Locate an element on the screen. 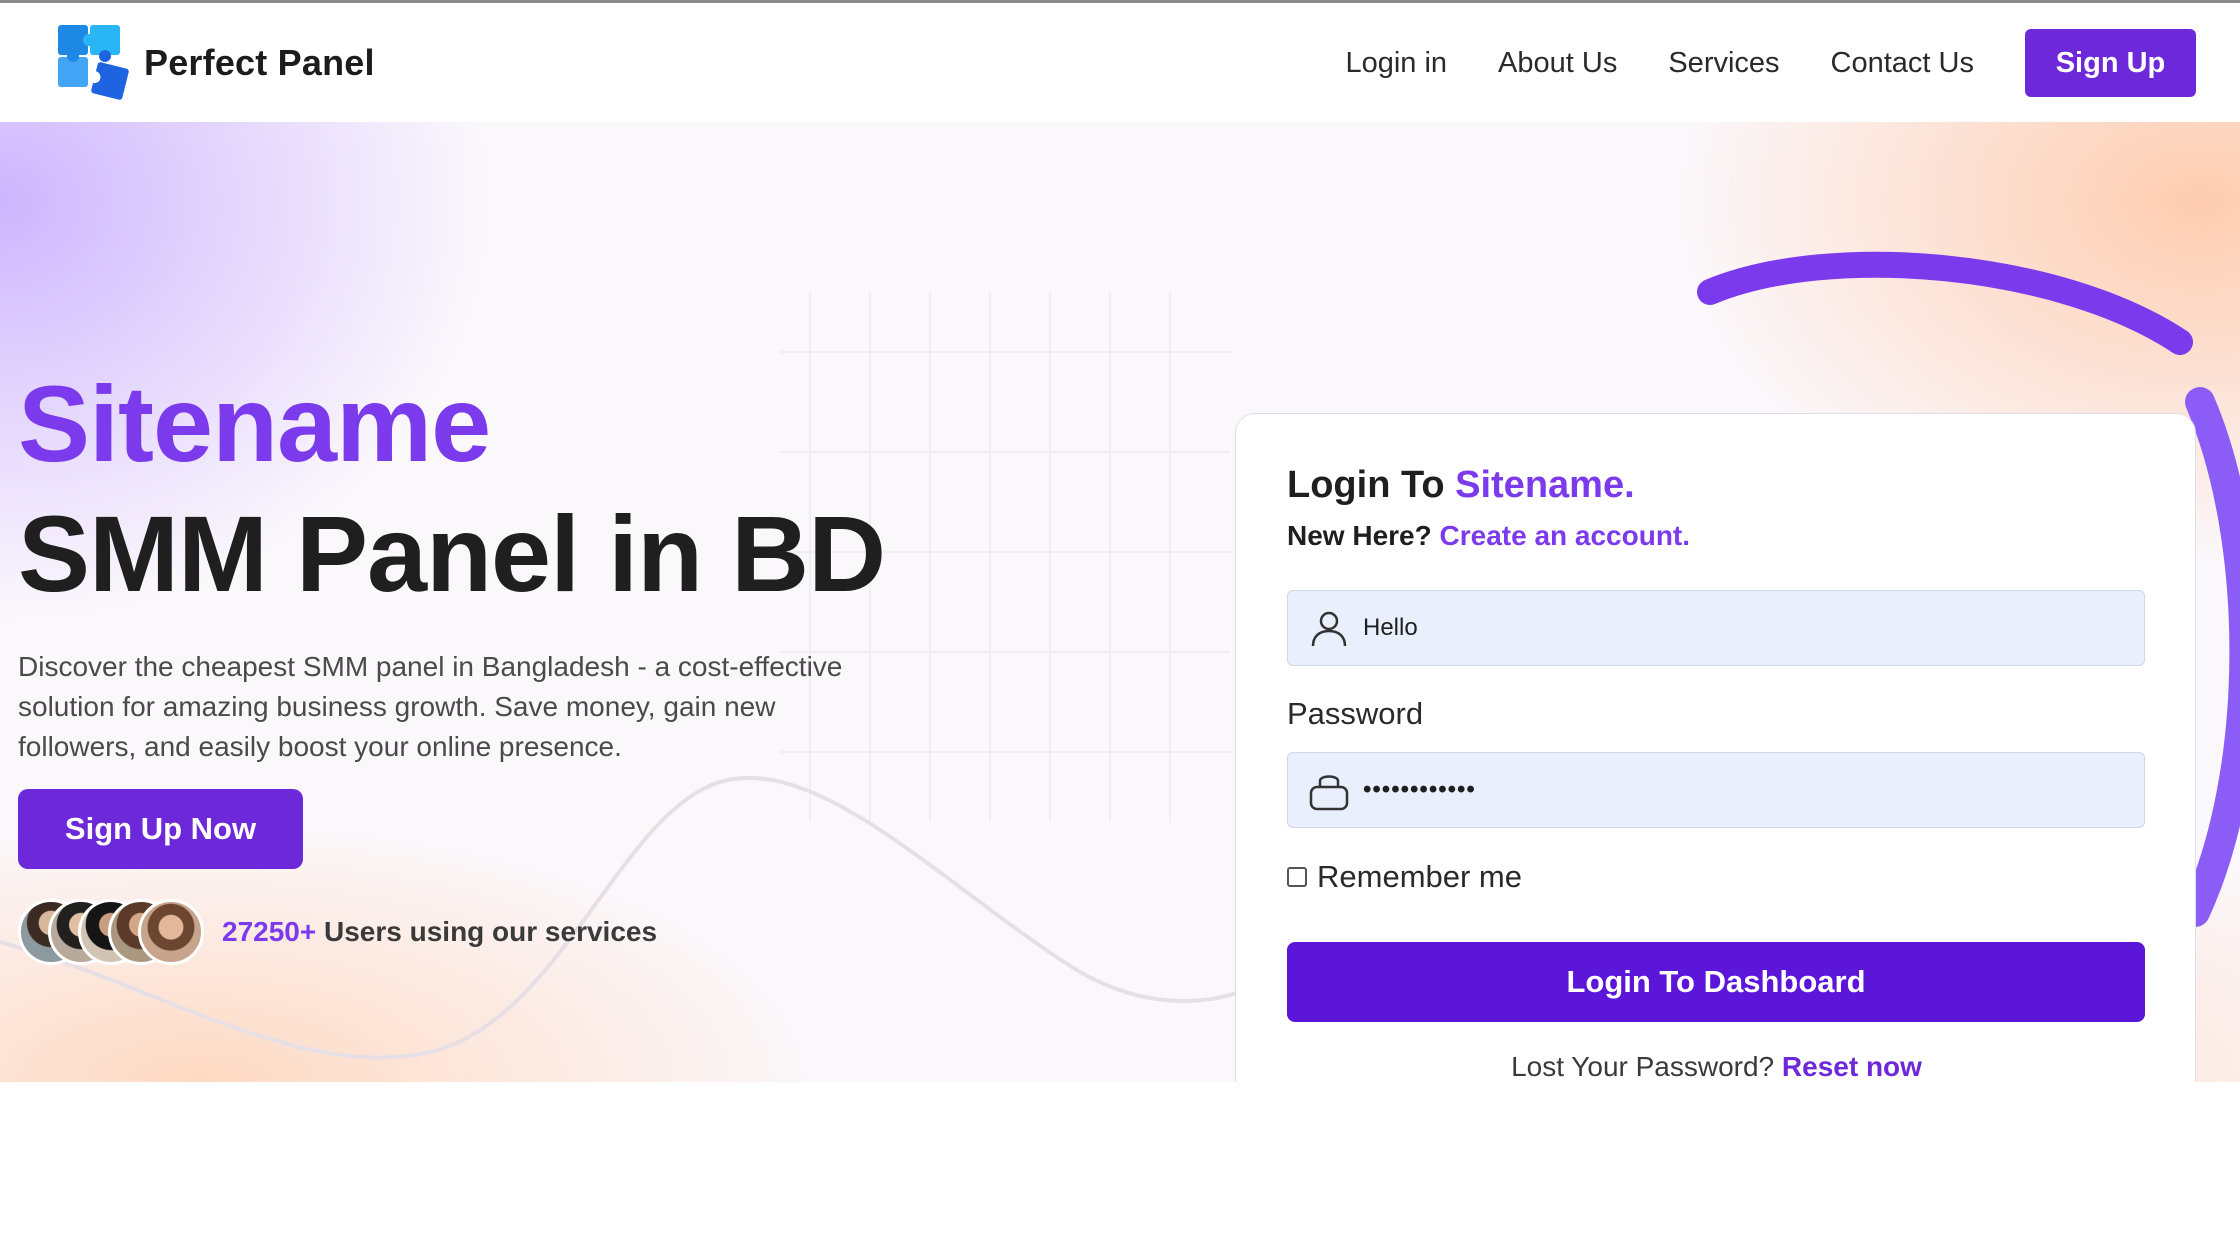  login-title-sitename: Sitename. is located at coordinates (1545, 485).